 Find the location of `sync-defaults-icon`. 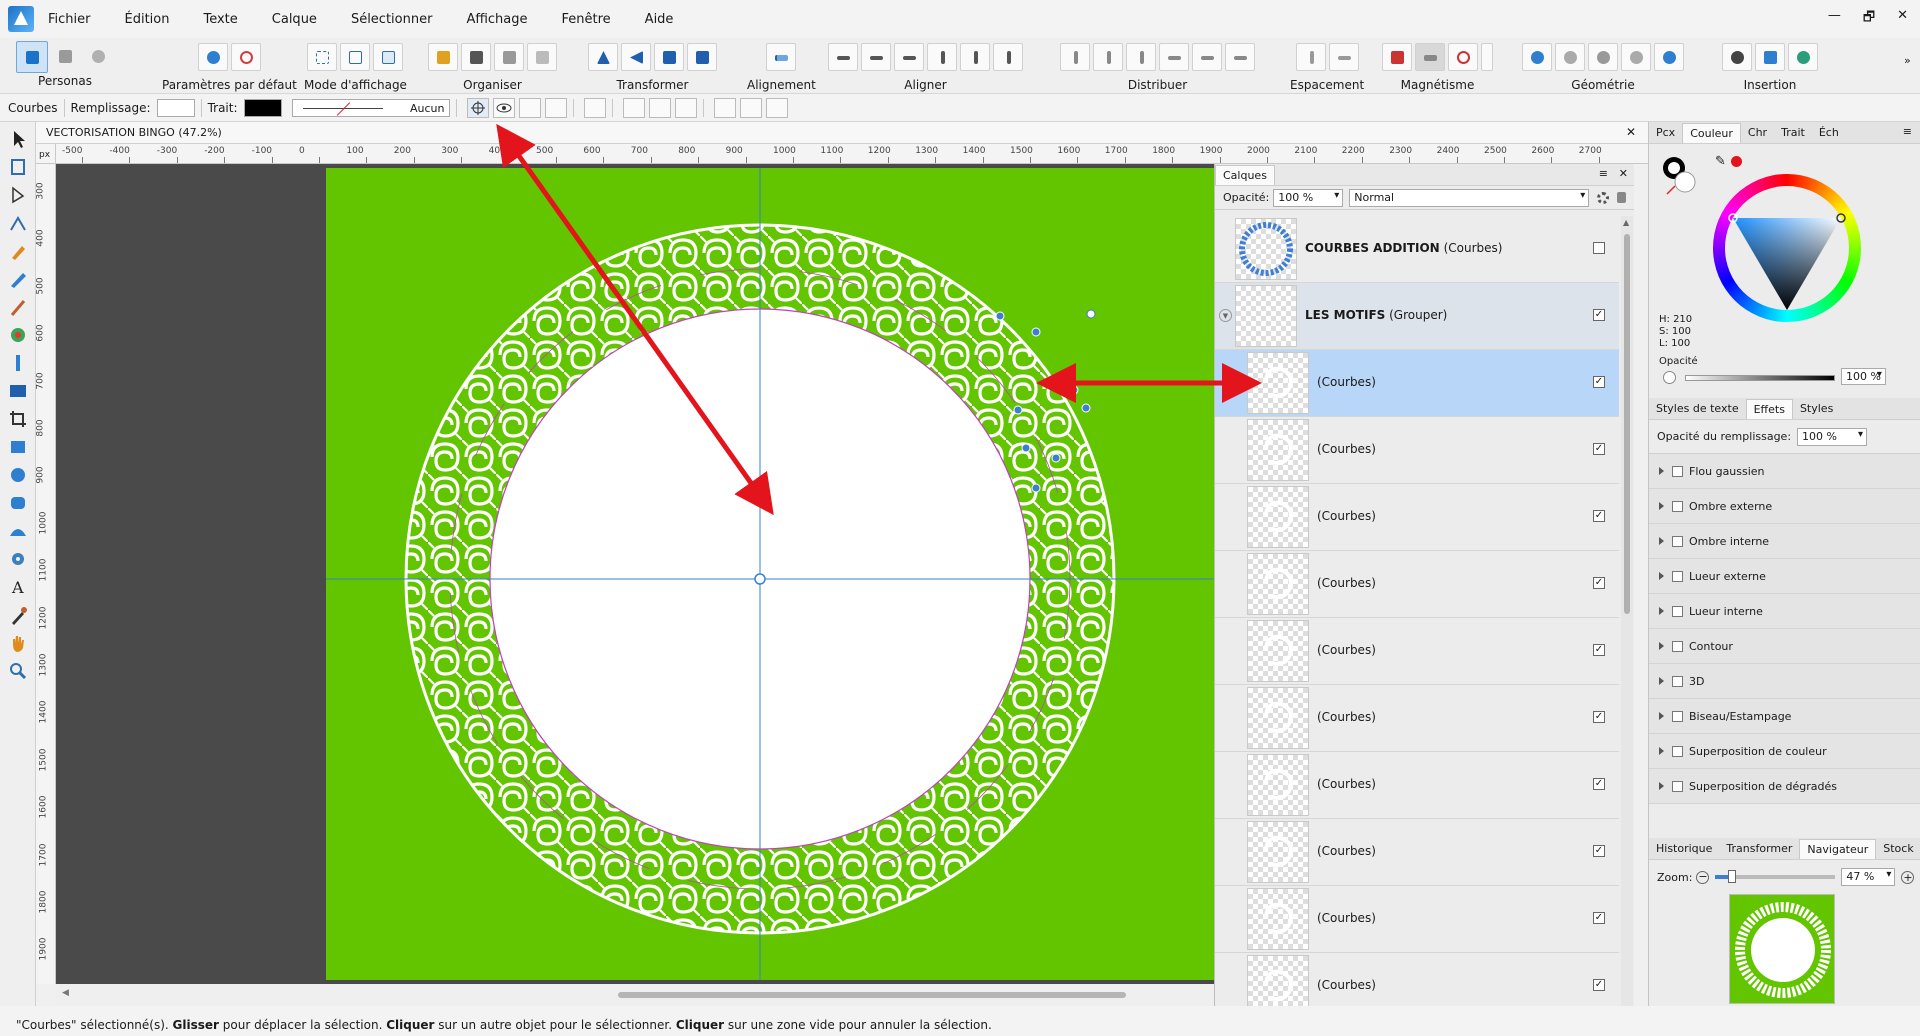

sync-defaults-icon is located at coordinates (212, 57).